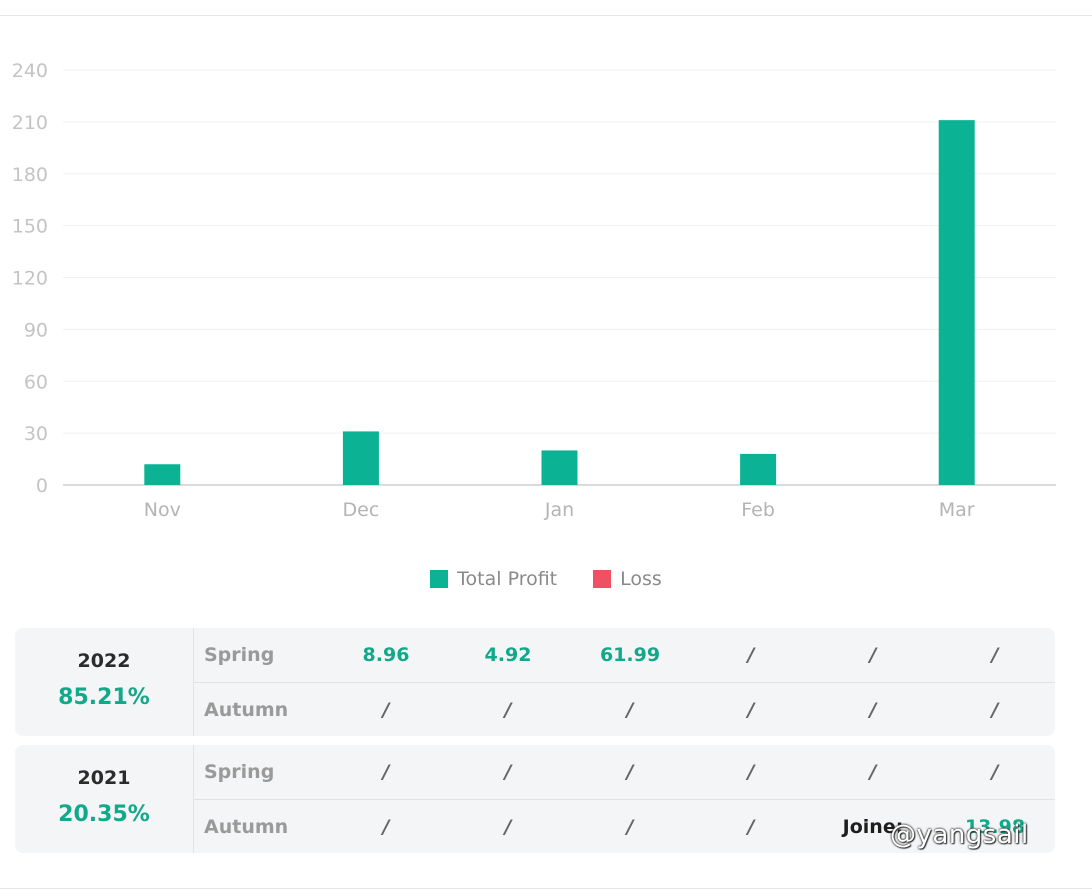 The image size is (1092, 890). What do you see at coordinates (36, 330) in the screenshot?
I see `y-tick-label: 90` at bounding box center [36, 330].